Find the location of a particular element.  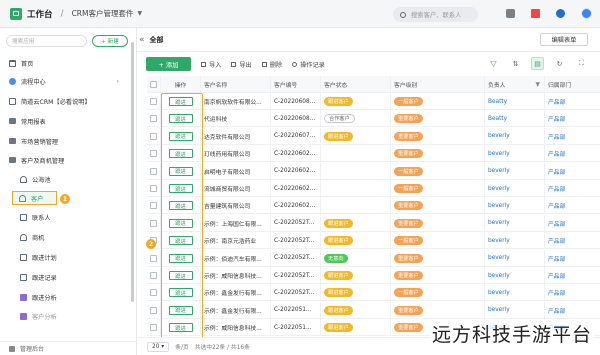

document-icon is located at coordinates (510, 13).